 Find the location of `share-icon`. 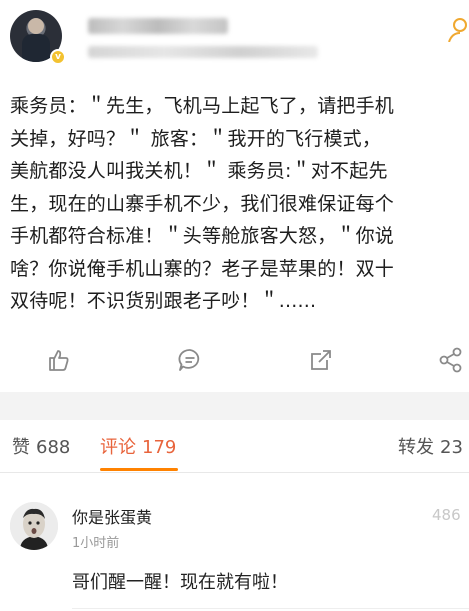

share-icon is located at coordinates (451, 360).